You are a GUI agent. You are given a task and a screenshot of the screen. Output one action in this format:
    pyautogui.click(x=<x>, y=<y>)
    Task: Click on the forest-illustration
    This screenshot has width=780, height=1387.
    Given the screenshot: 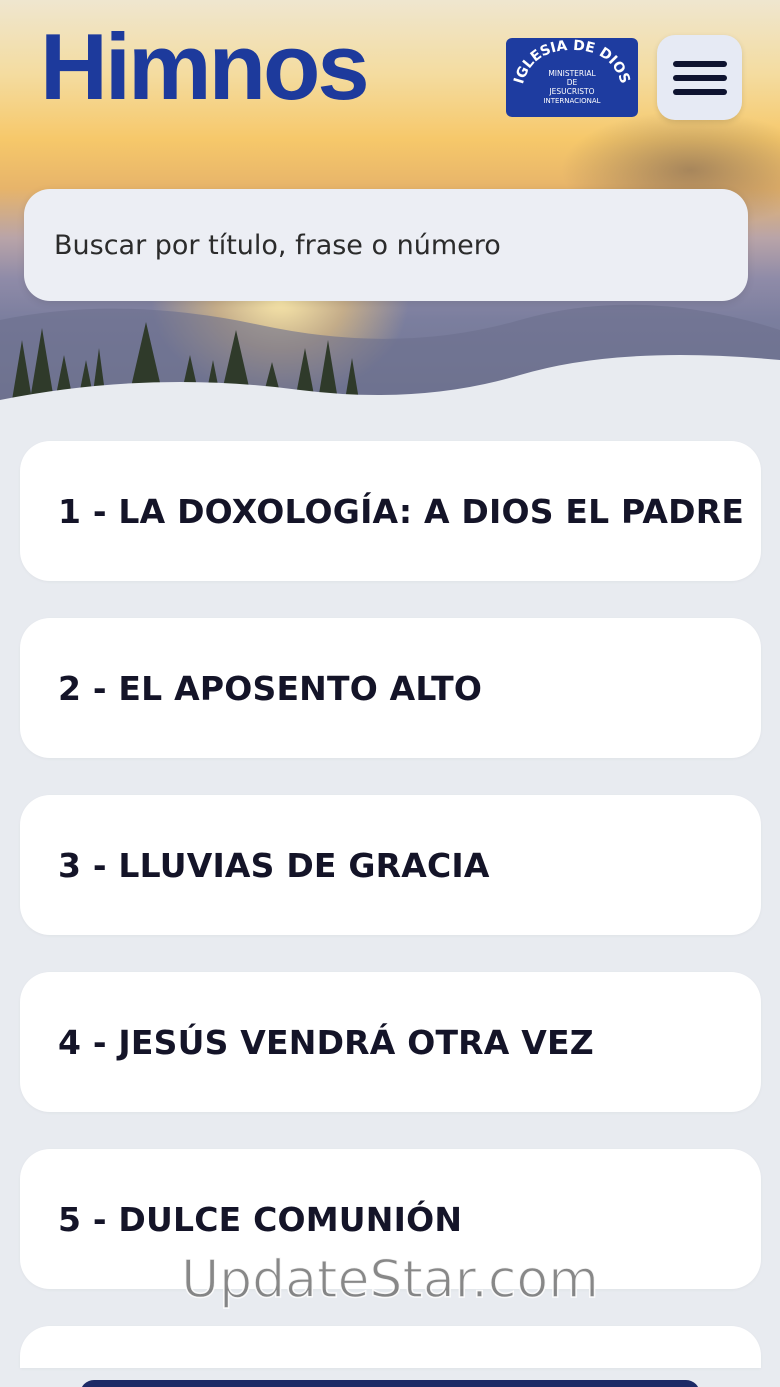 What is the action you would take?
    pyautogui.click(x=390, y=357)
    